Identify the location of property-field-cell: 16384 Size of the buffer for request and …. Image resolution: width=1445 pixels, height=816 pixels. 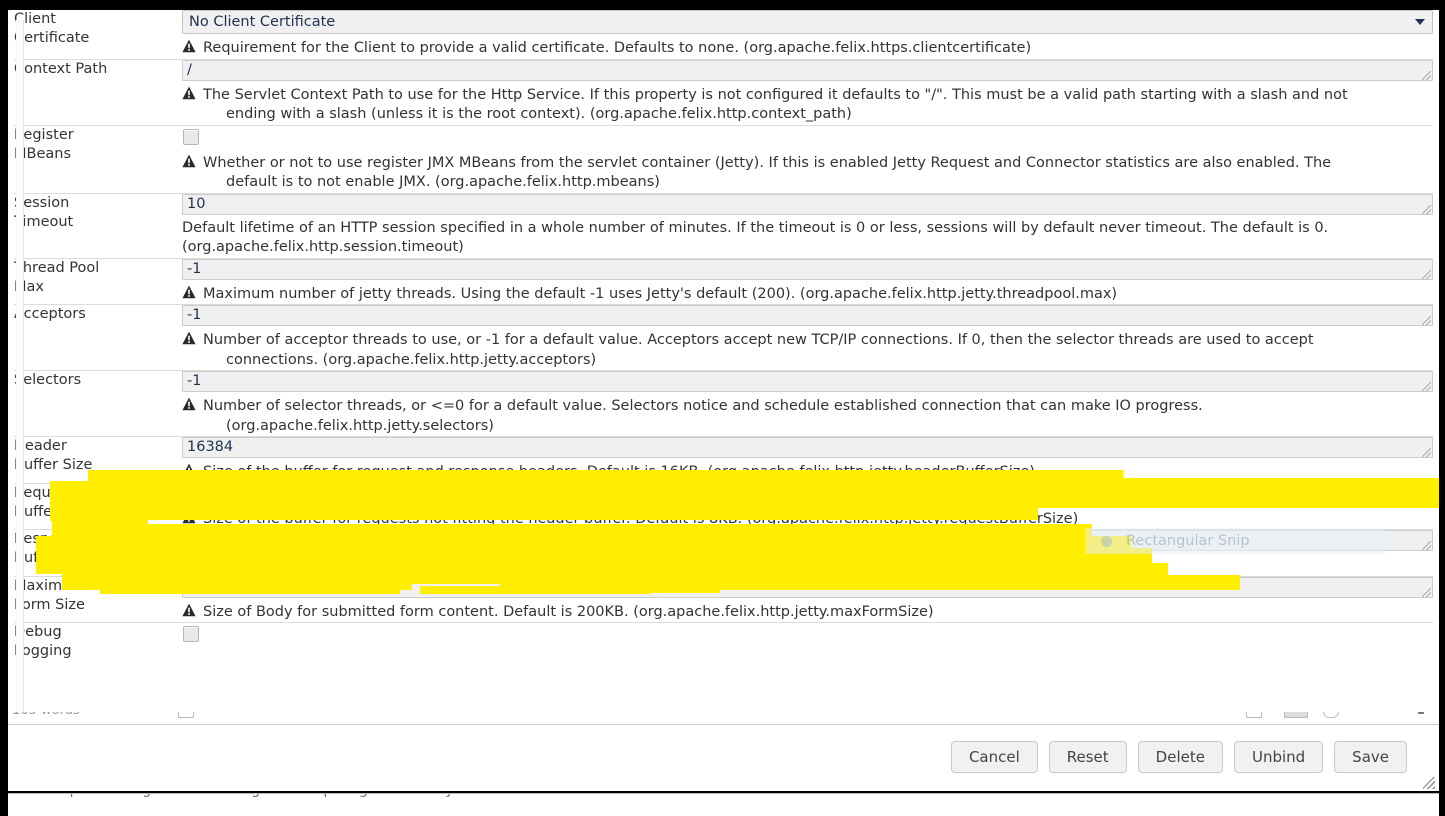
(807, 460).